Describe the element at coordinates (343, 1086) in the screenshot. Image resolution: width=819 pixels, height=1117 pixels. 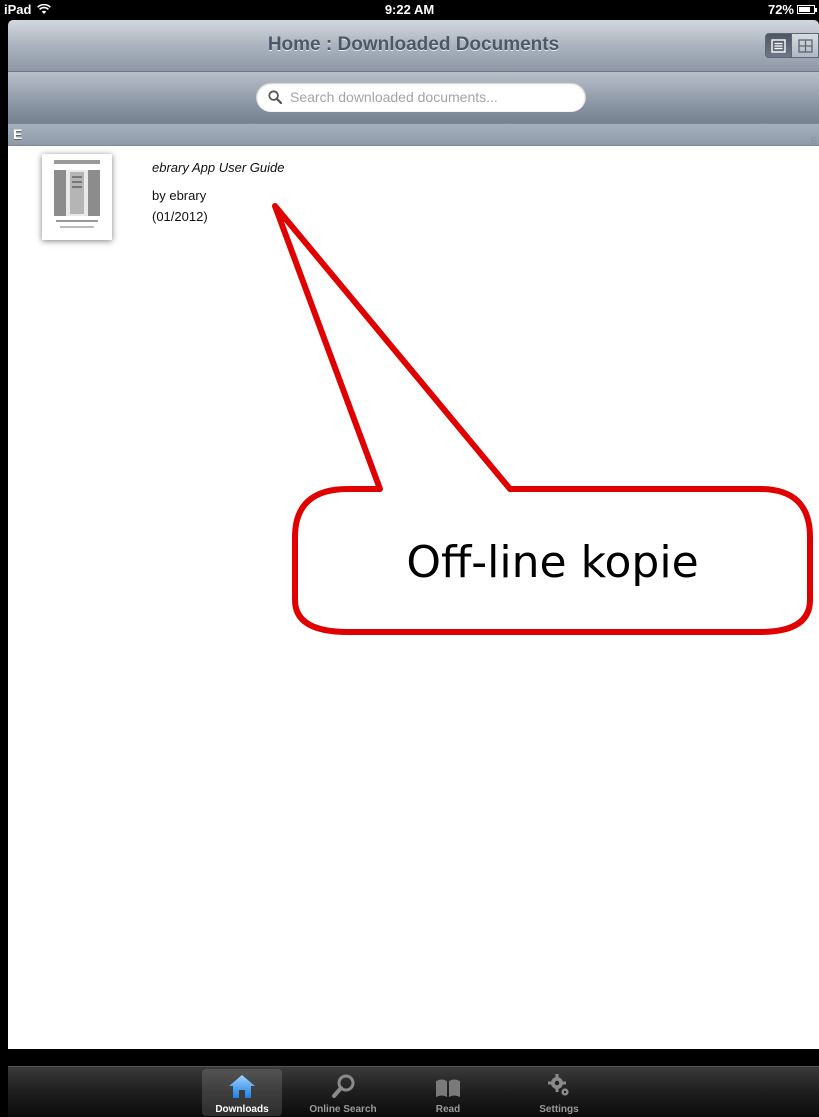
I see `magnifier-icon` at that location.